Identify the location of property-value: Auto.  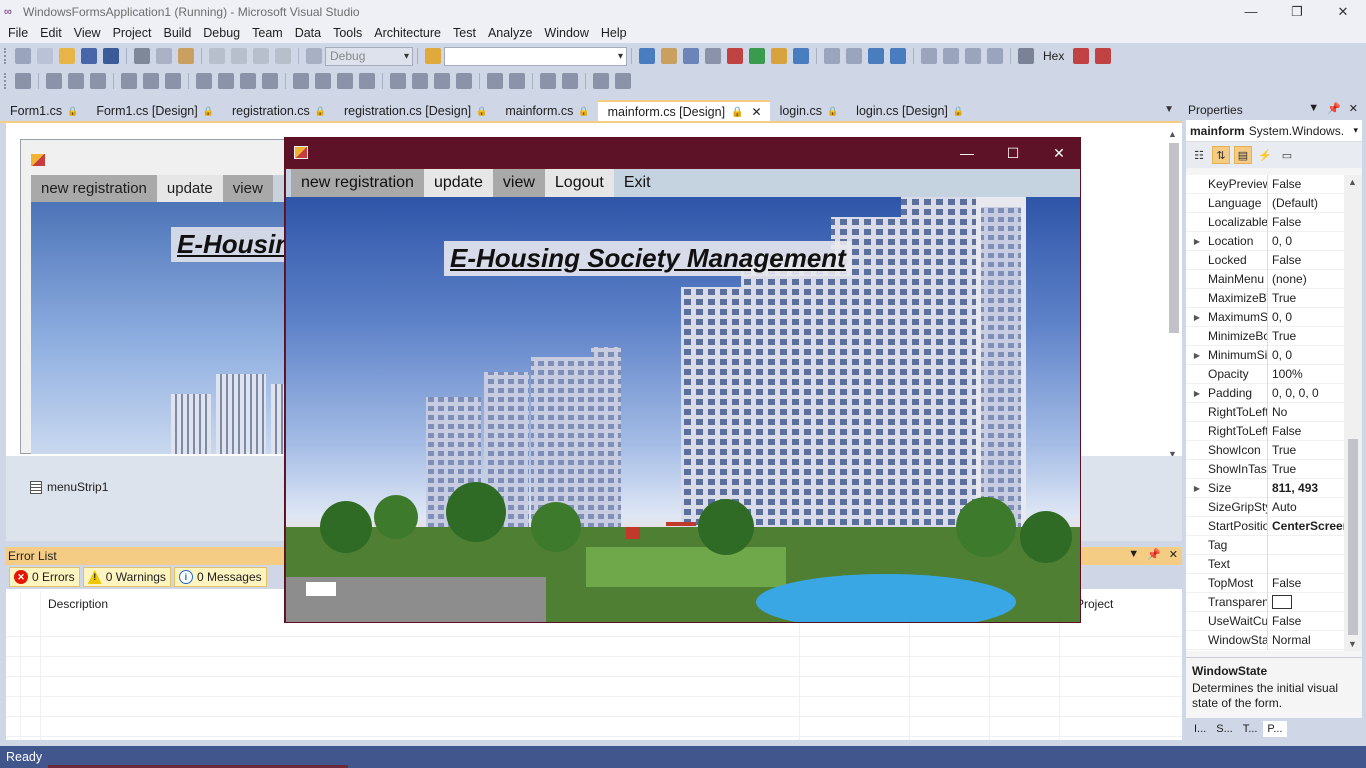
(1306, 507).